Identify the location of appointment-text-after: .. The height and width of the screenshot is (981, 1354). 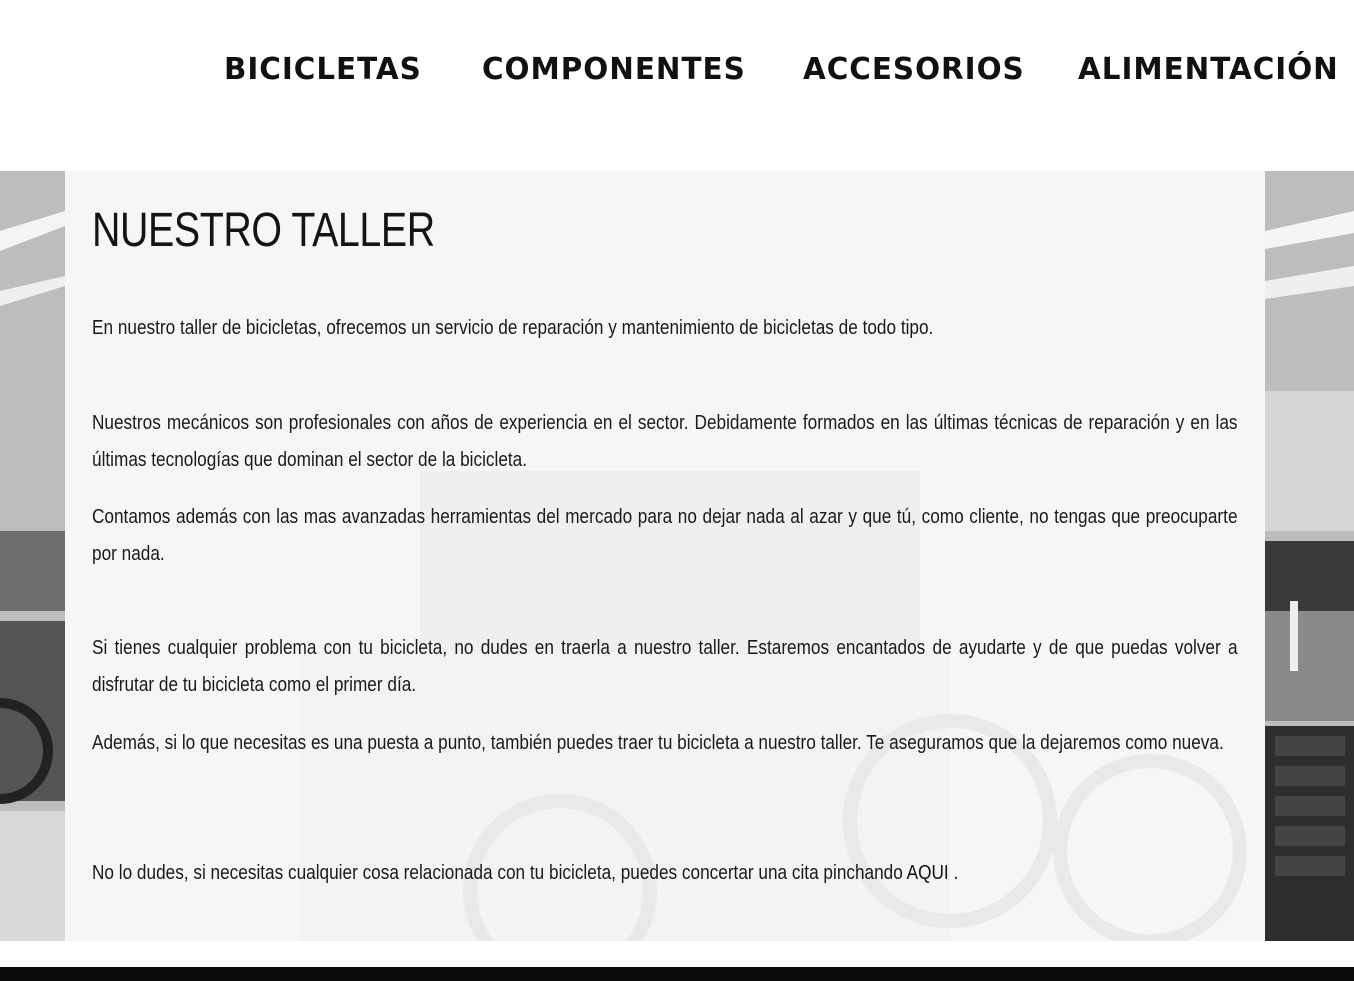
(953, 873).